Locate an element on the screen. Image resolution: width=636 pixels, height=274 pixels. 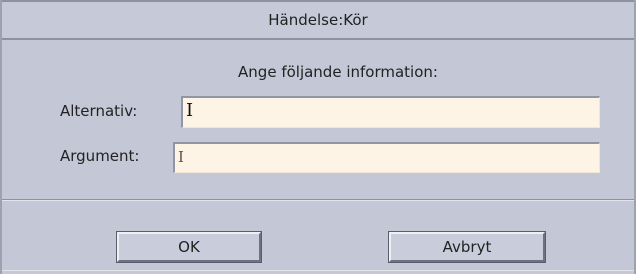
dialog-title-bar: Händelse:Kör is located at coordinates (318, 20).